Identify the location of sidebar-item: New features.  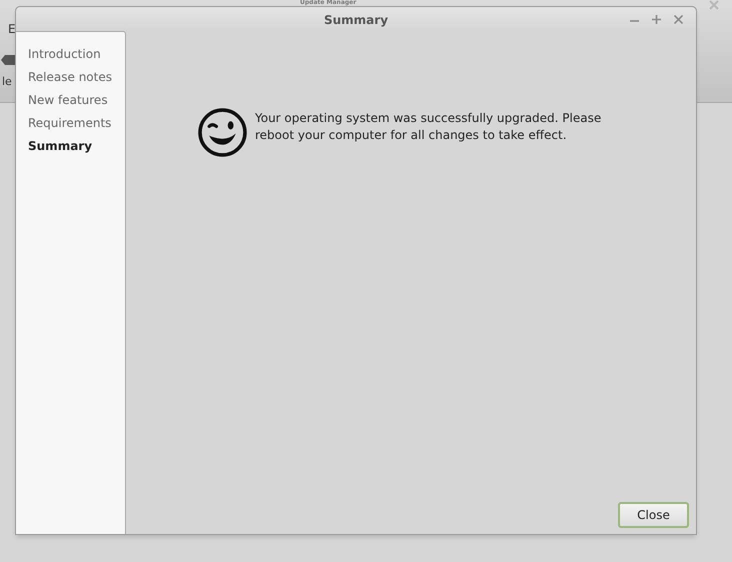
(68, 100).